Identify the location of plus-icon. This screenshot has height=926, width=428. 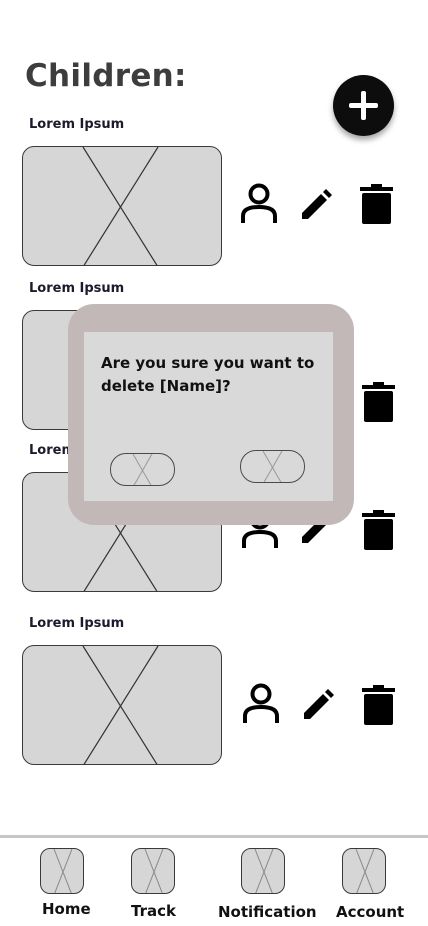
(363, 105).